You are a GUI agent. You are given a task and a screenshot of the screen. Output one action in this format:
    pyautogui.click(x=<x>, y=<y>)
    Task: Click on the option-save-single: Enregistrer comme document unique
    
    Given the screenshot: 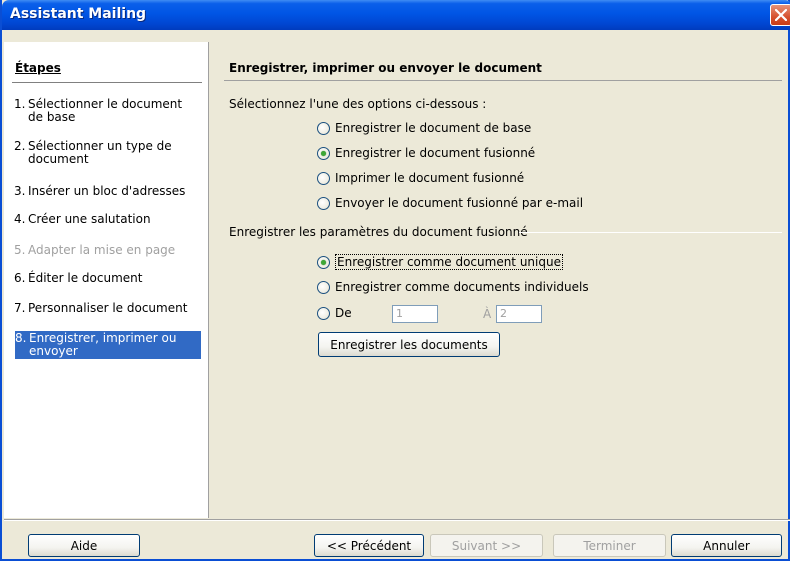 What is the action you would take?
    pyautogui.click(x=440, y=262)
    